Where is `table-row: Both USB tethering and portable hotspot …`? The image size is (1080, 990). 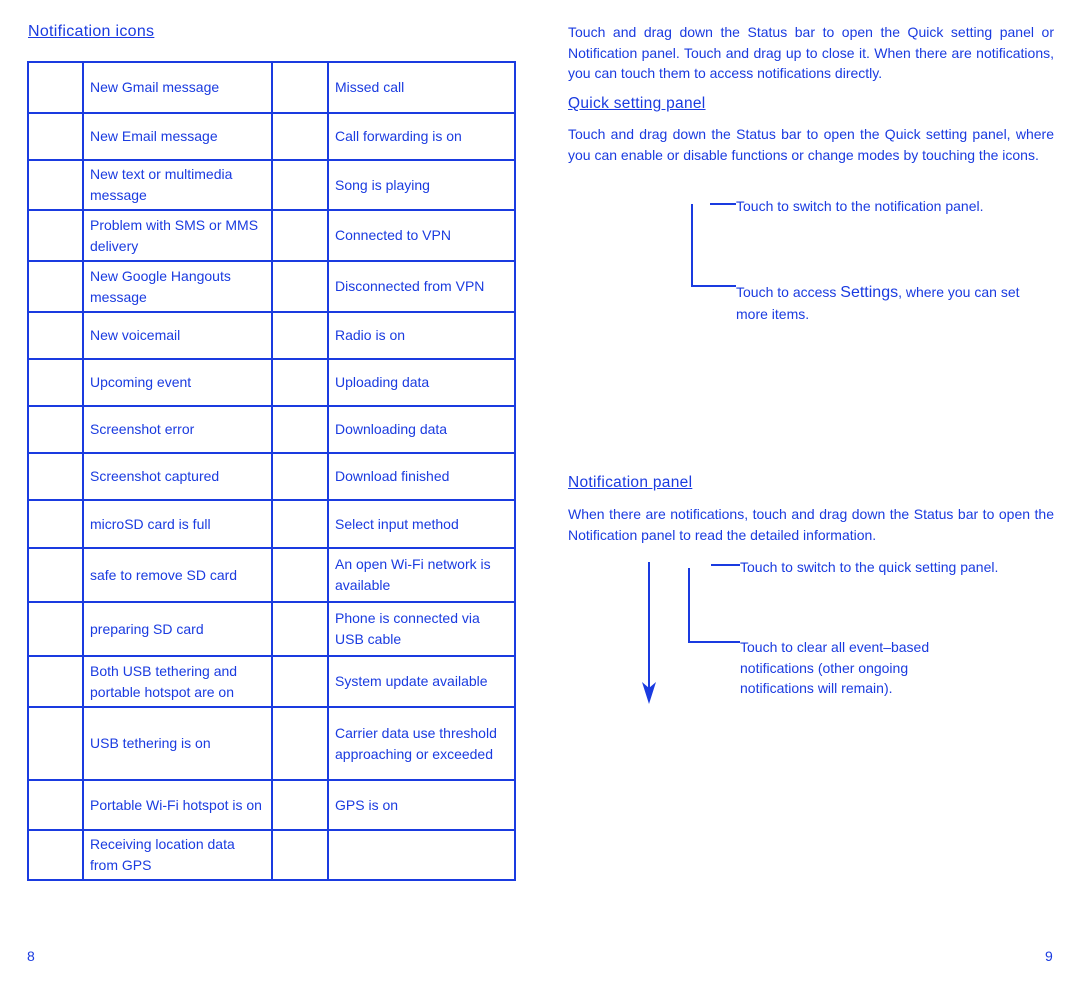 table-row: Both USB tethering and portable hotspot … is located at coordinates (271, 681).